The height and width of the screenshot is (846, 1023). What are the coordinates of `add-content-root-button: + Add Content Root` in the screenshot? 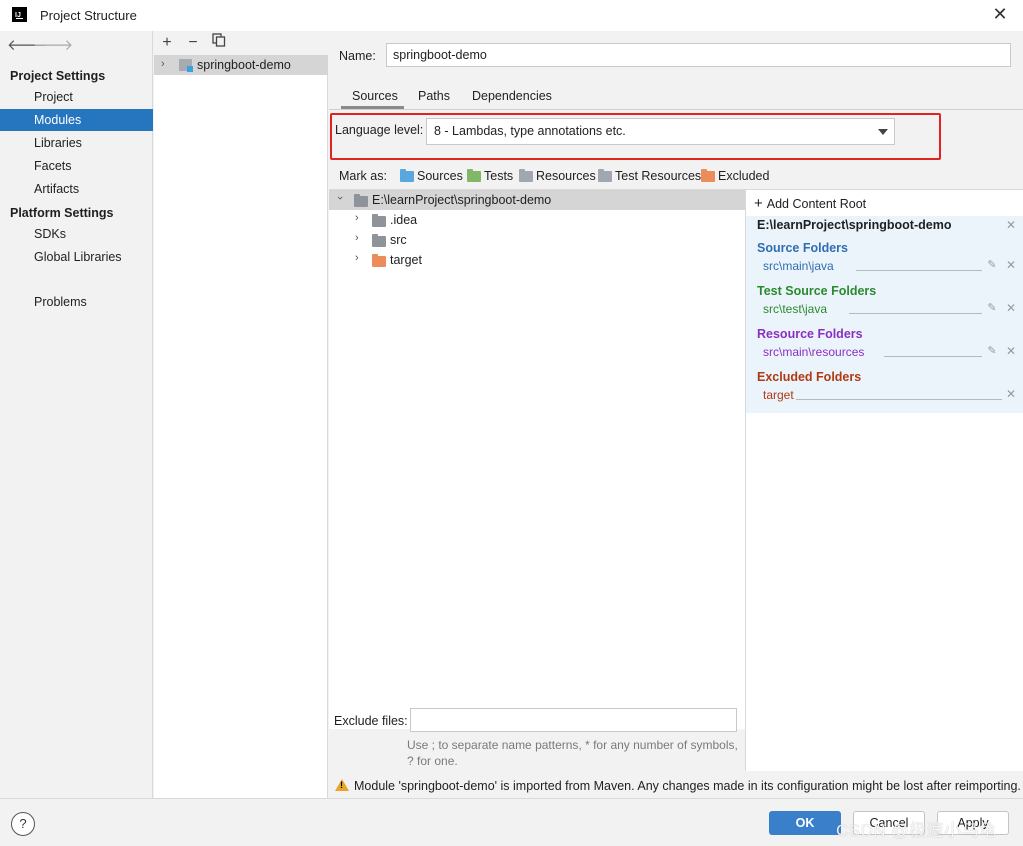 It's located at (810, 203).